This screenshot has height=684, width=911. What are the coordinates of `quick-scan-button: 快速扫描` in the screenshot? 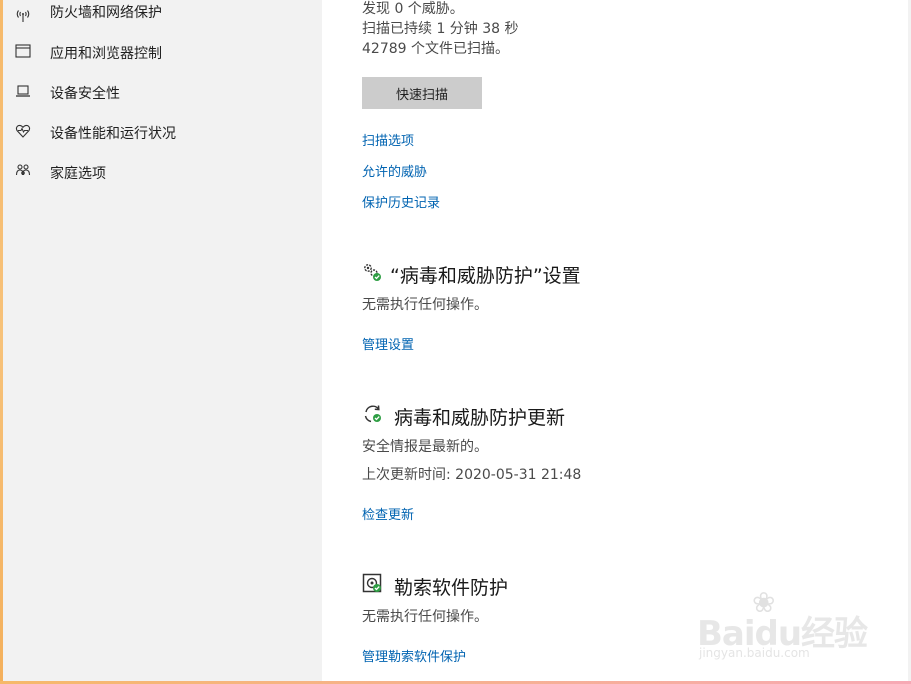 It's located at (422, 93).